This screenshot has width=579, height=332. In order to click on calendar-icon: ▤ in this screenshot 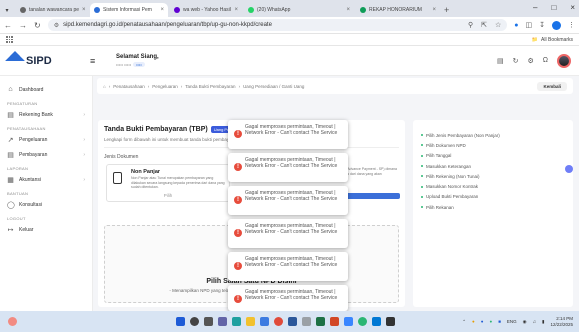, I will do `click(500, 61)`.